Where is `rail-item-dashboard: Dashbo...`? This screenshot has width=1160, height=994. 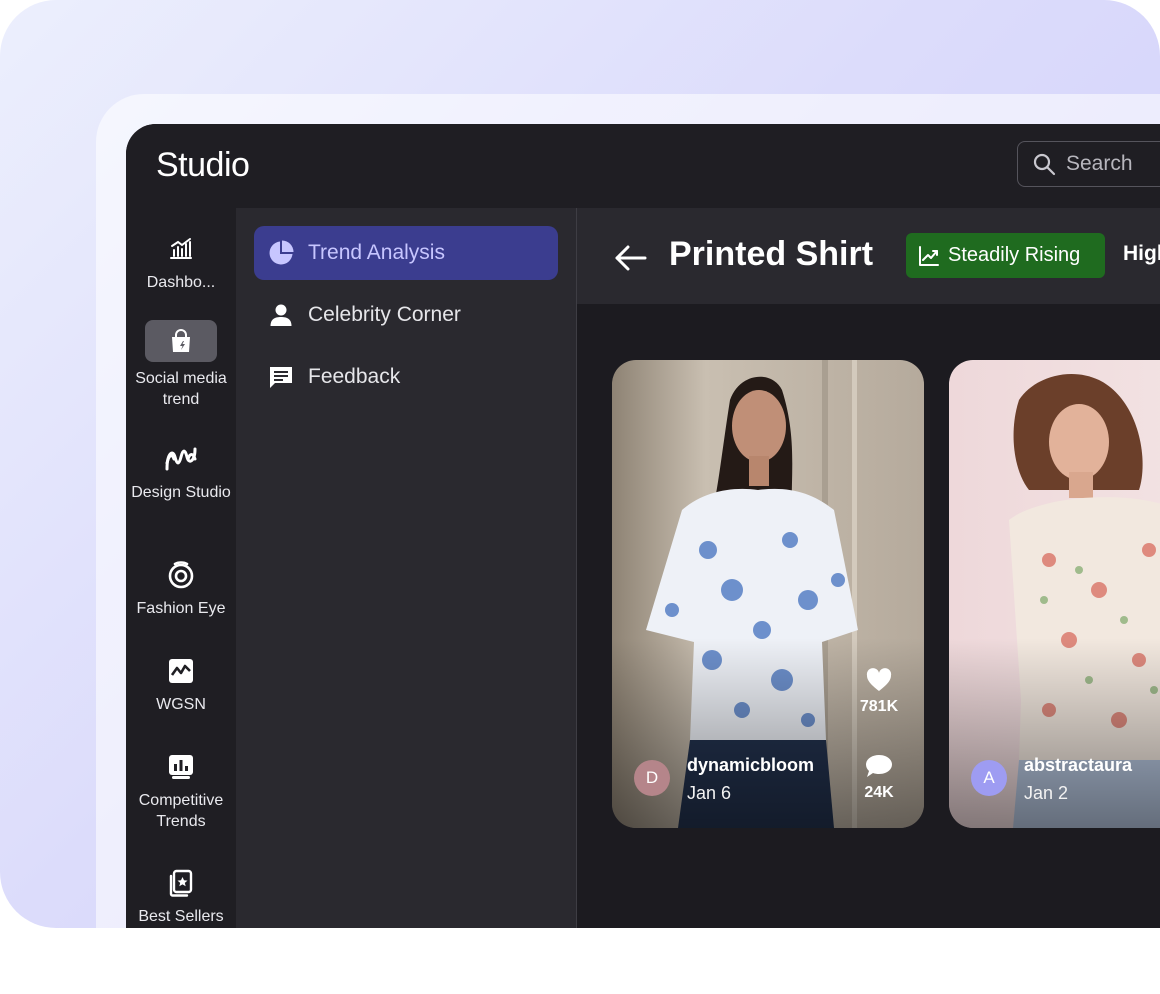
rail-item-dashboard: Dashbo... is located at coordinates (181, 262).